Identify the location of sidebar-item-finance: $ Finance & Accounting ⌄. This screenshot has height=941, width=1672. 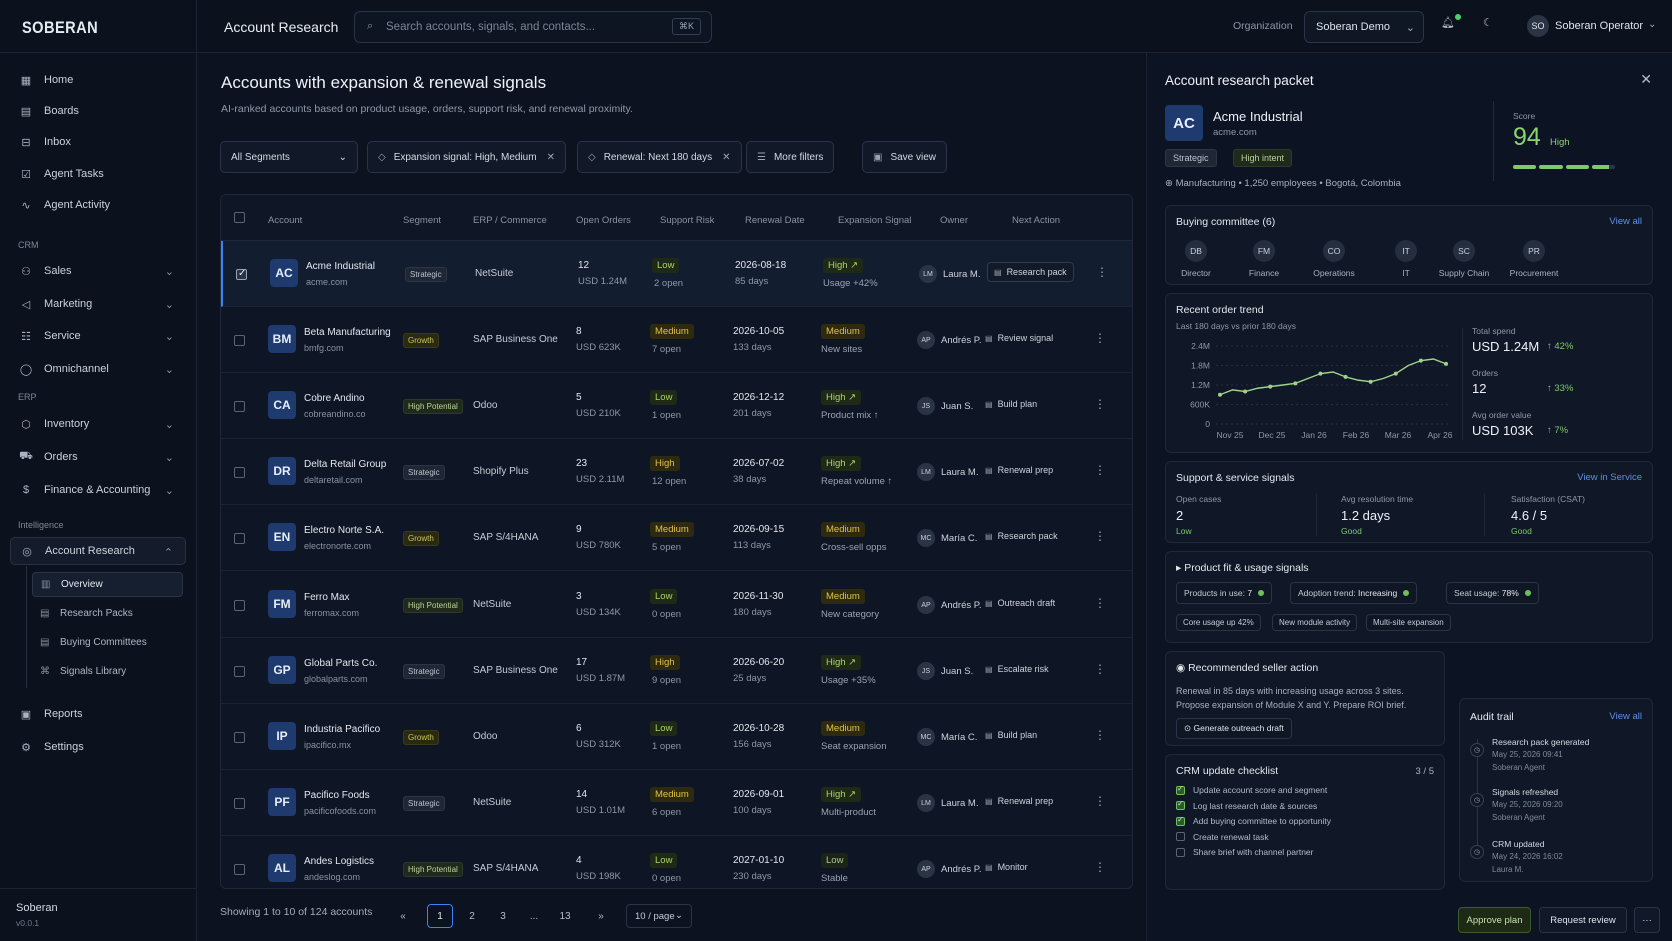
(98, 490).